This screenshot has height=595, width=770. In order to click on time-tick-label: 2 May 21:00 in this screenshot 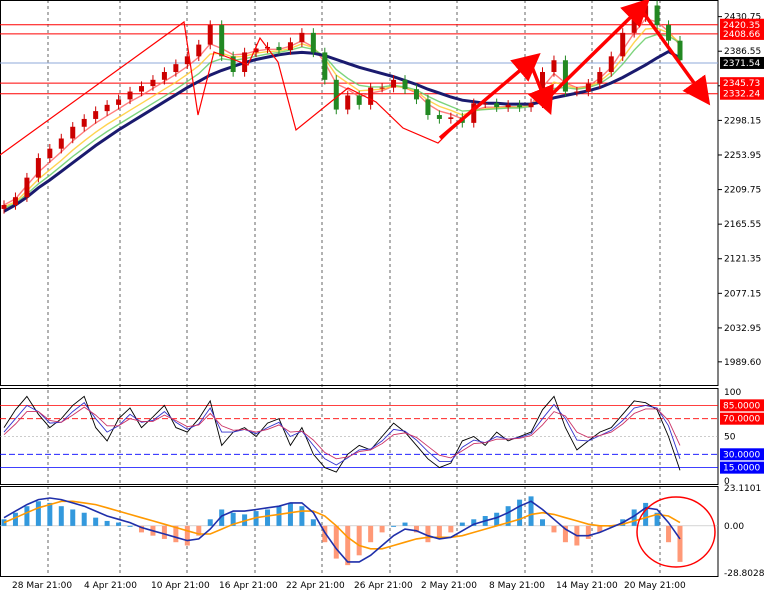, I will do `click(449, 586)`.